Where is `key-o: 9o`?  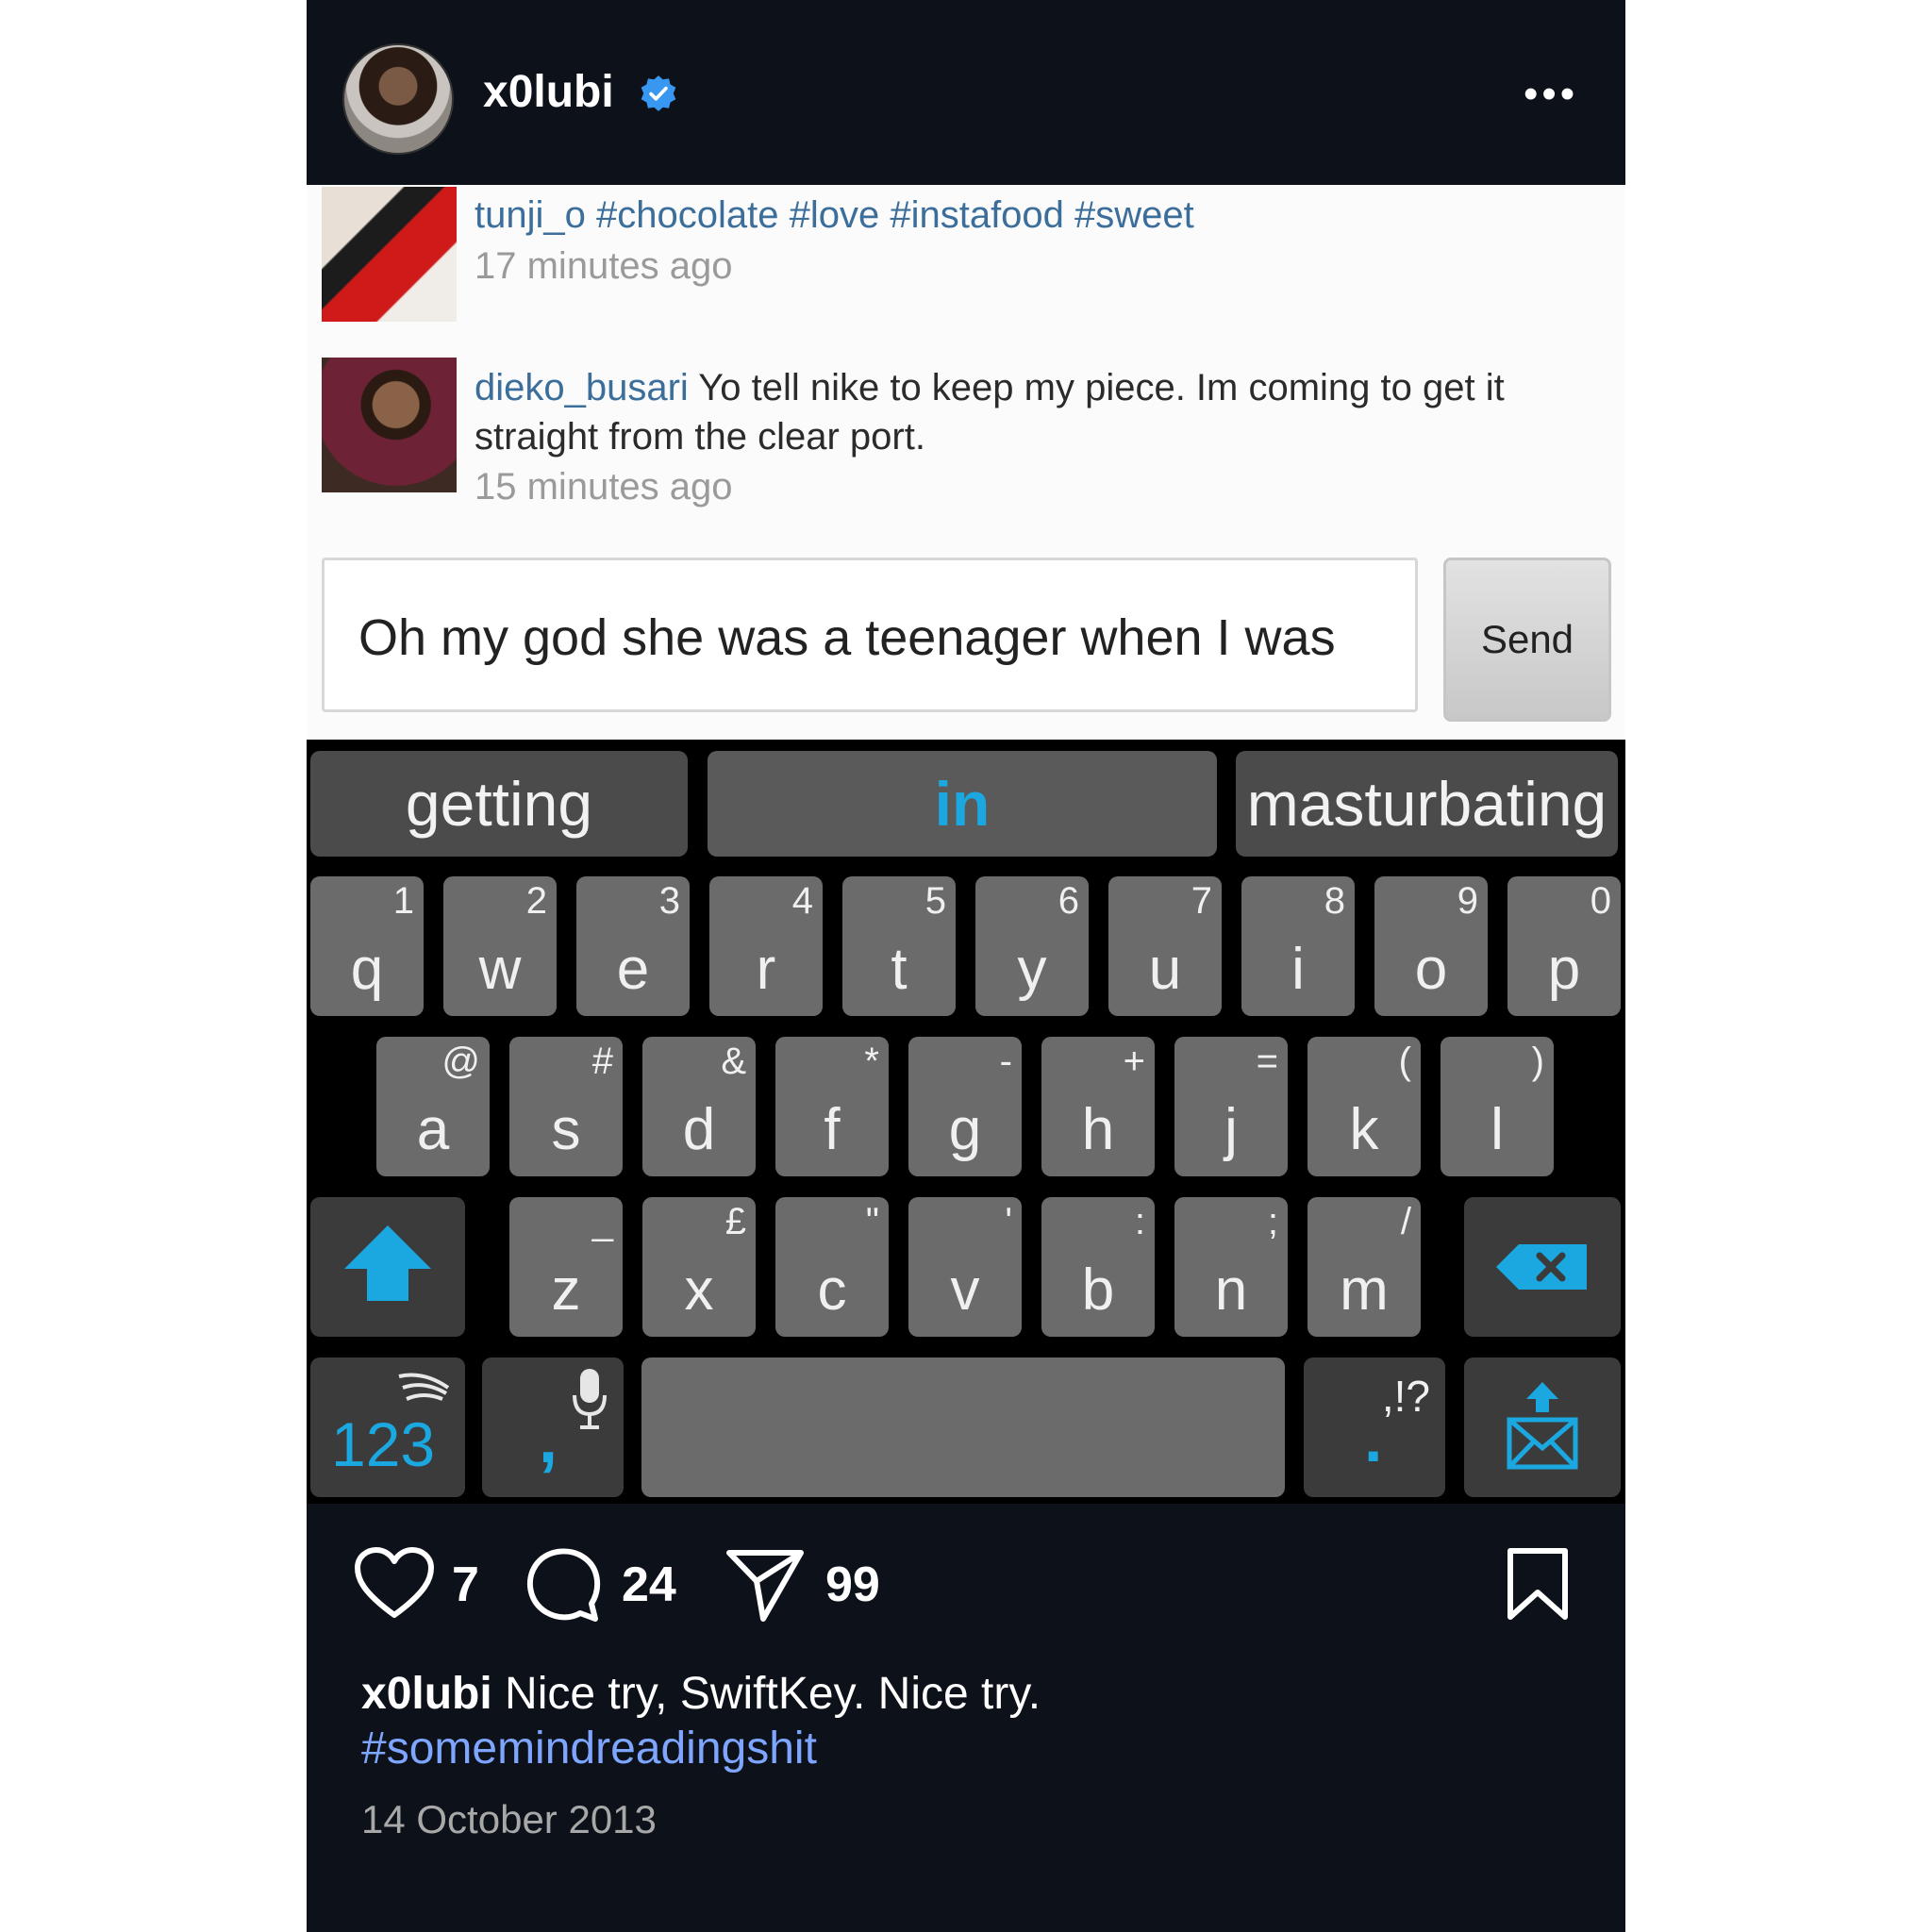 key-o: 9o is located at coordinates (1431, 946).